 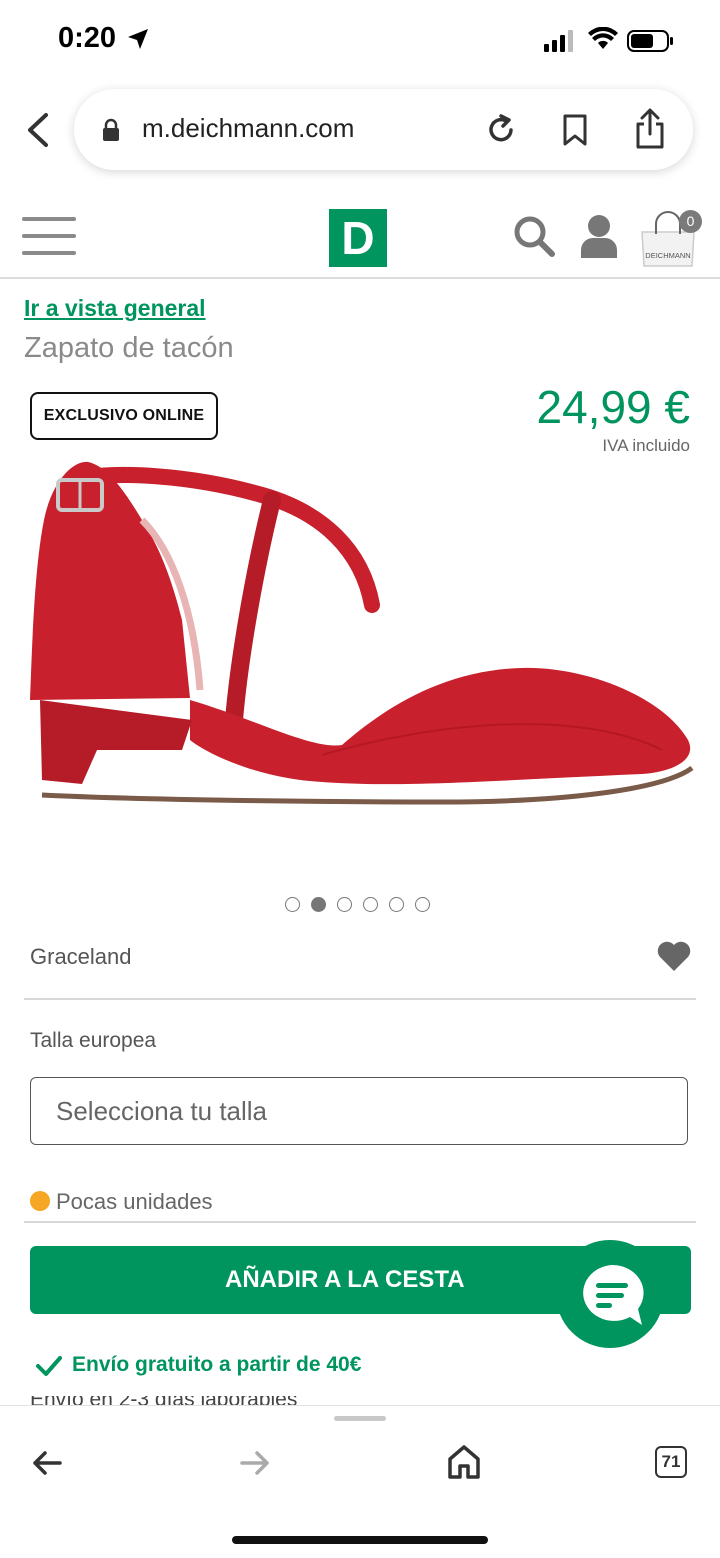 I want to click on forward-arrow-icon, so click(x=255, y=1463).